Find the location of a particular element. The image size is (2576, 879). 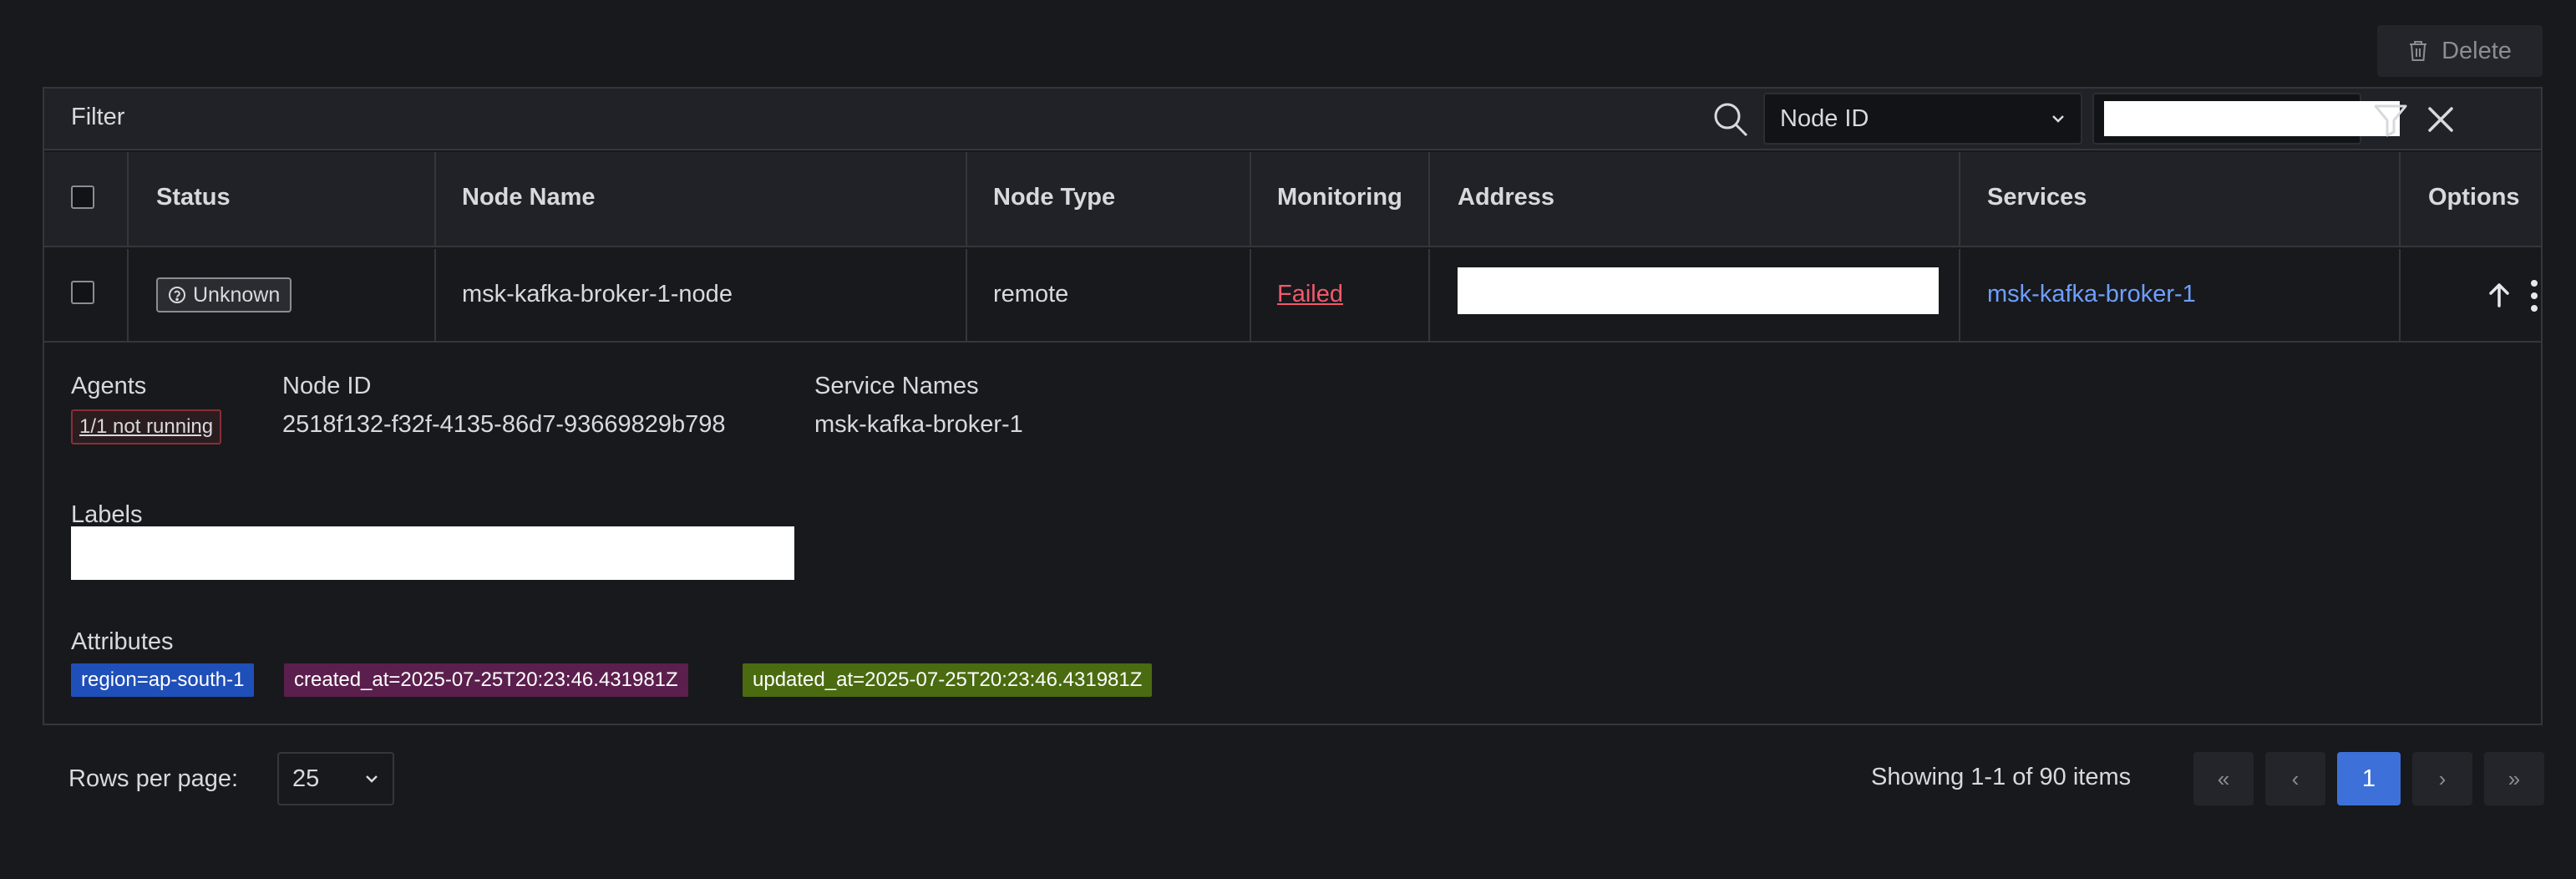

service-link: msk-kafka-broker-1 is located at coordinates (2091, 294).